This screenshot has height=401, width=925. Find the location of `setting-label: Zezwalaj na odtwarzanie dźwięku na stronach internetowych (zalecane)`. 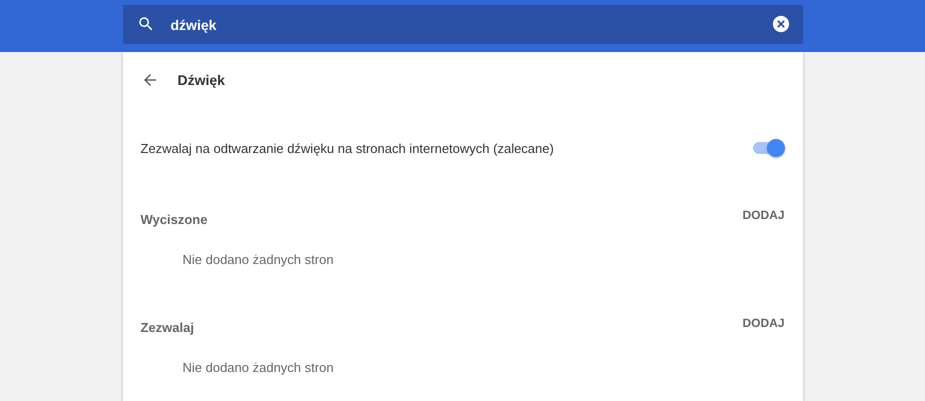

setting-label: Zezwalaj na odtwarzanie dźwięku na stronach internetowych (zalecane) is located at coordinates (347, 148).